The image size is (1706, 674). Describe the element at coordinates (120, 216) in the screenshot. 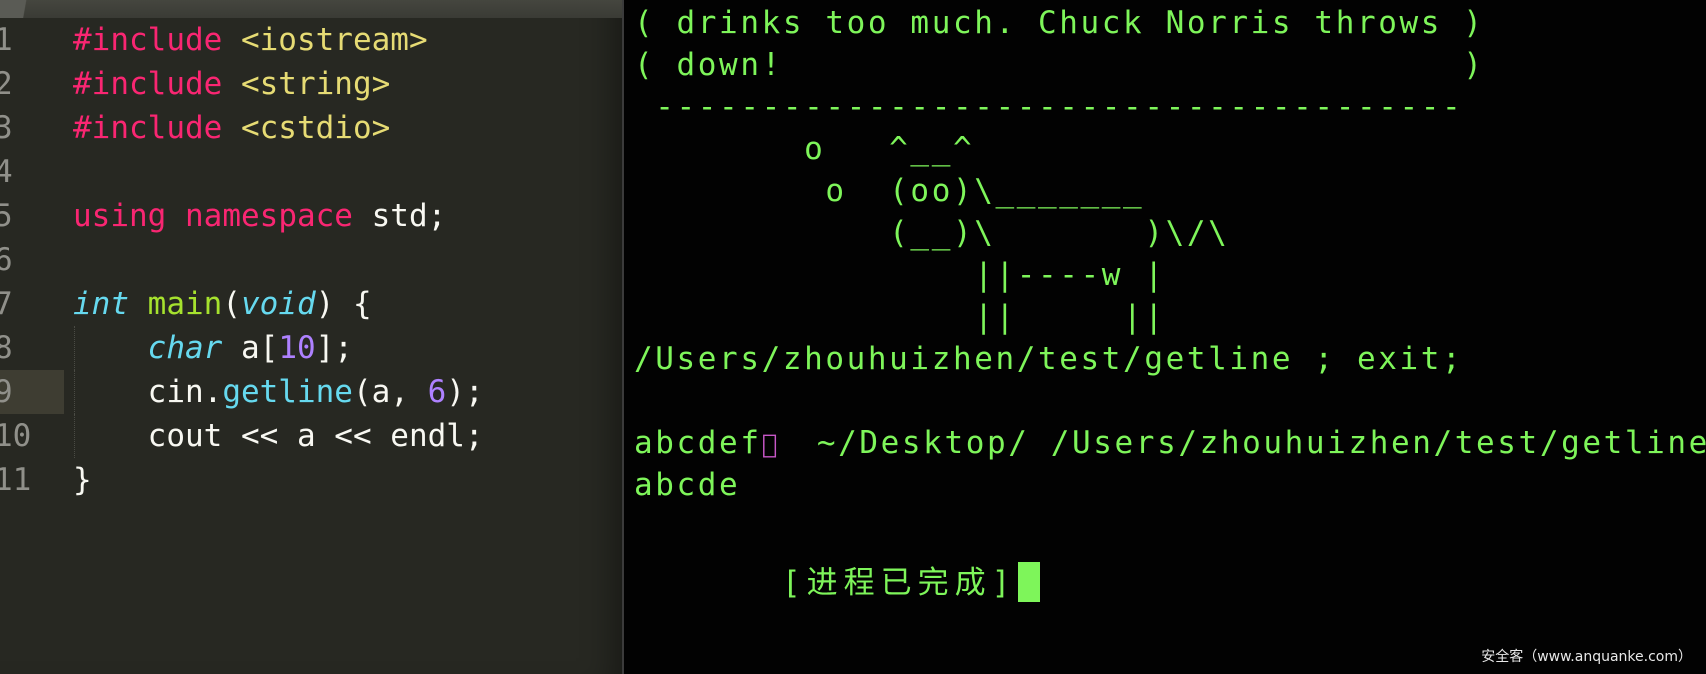

I see `code-token: using` at that location.